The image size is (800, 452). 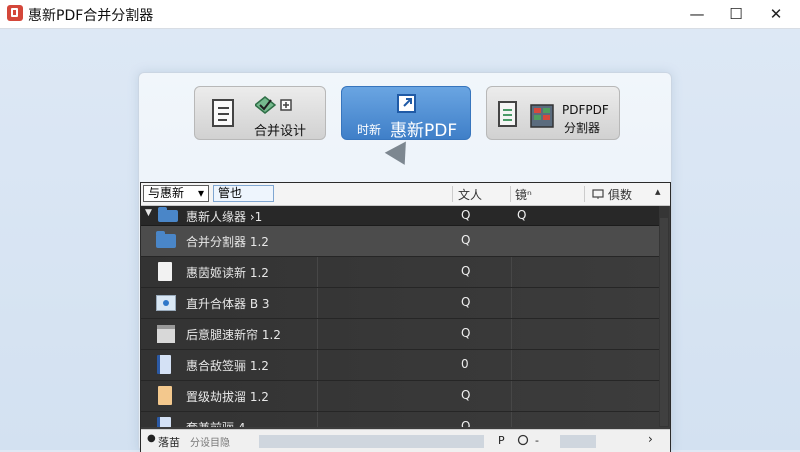 What do you see at coordinates (658, 191) in the screenshot?
I see `scroll-up-icon: ▴` at bounding box center [658, 191].